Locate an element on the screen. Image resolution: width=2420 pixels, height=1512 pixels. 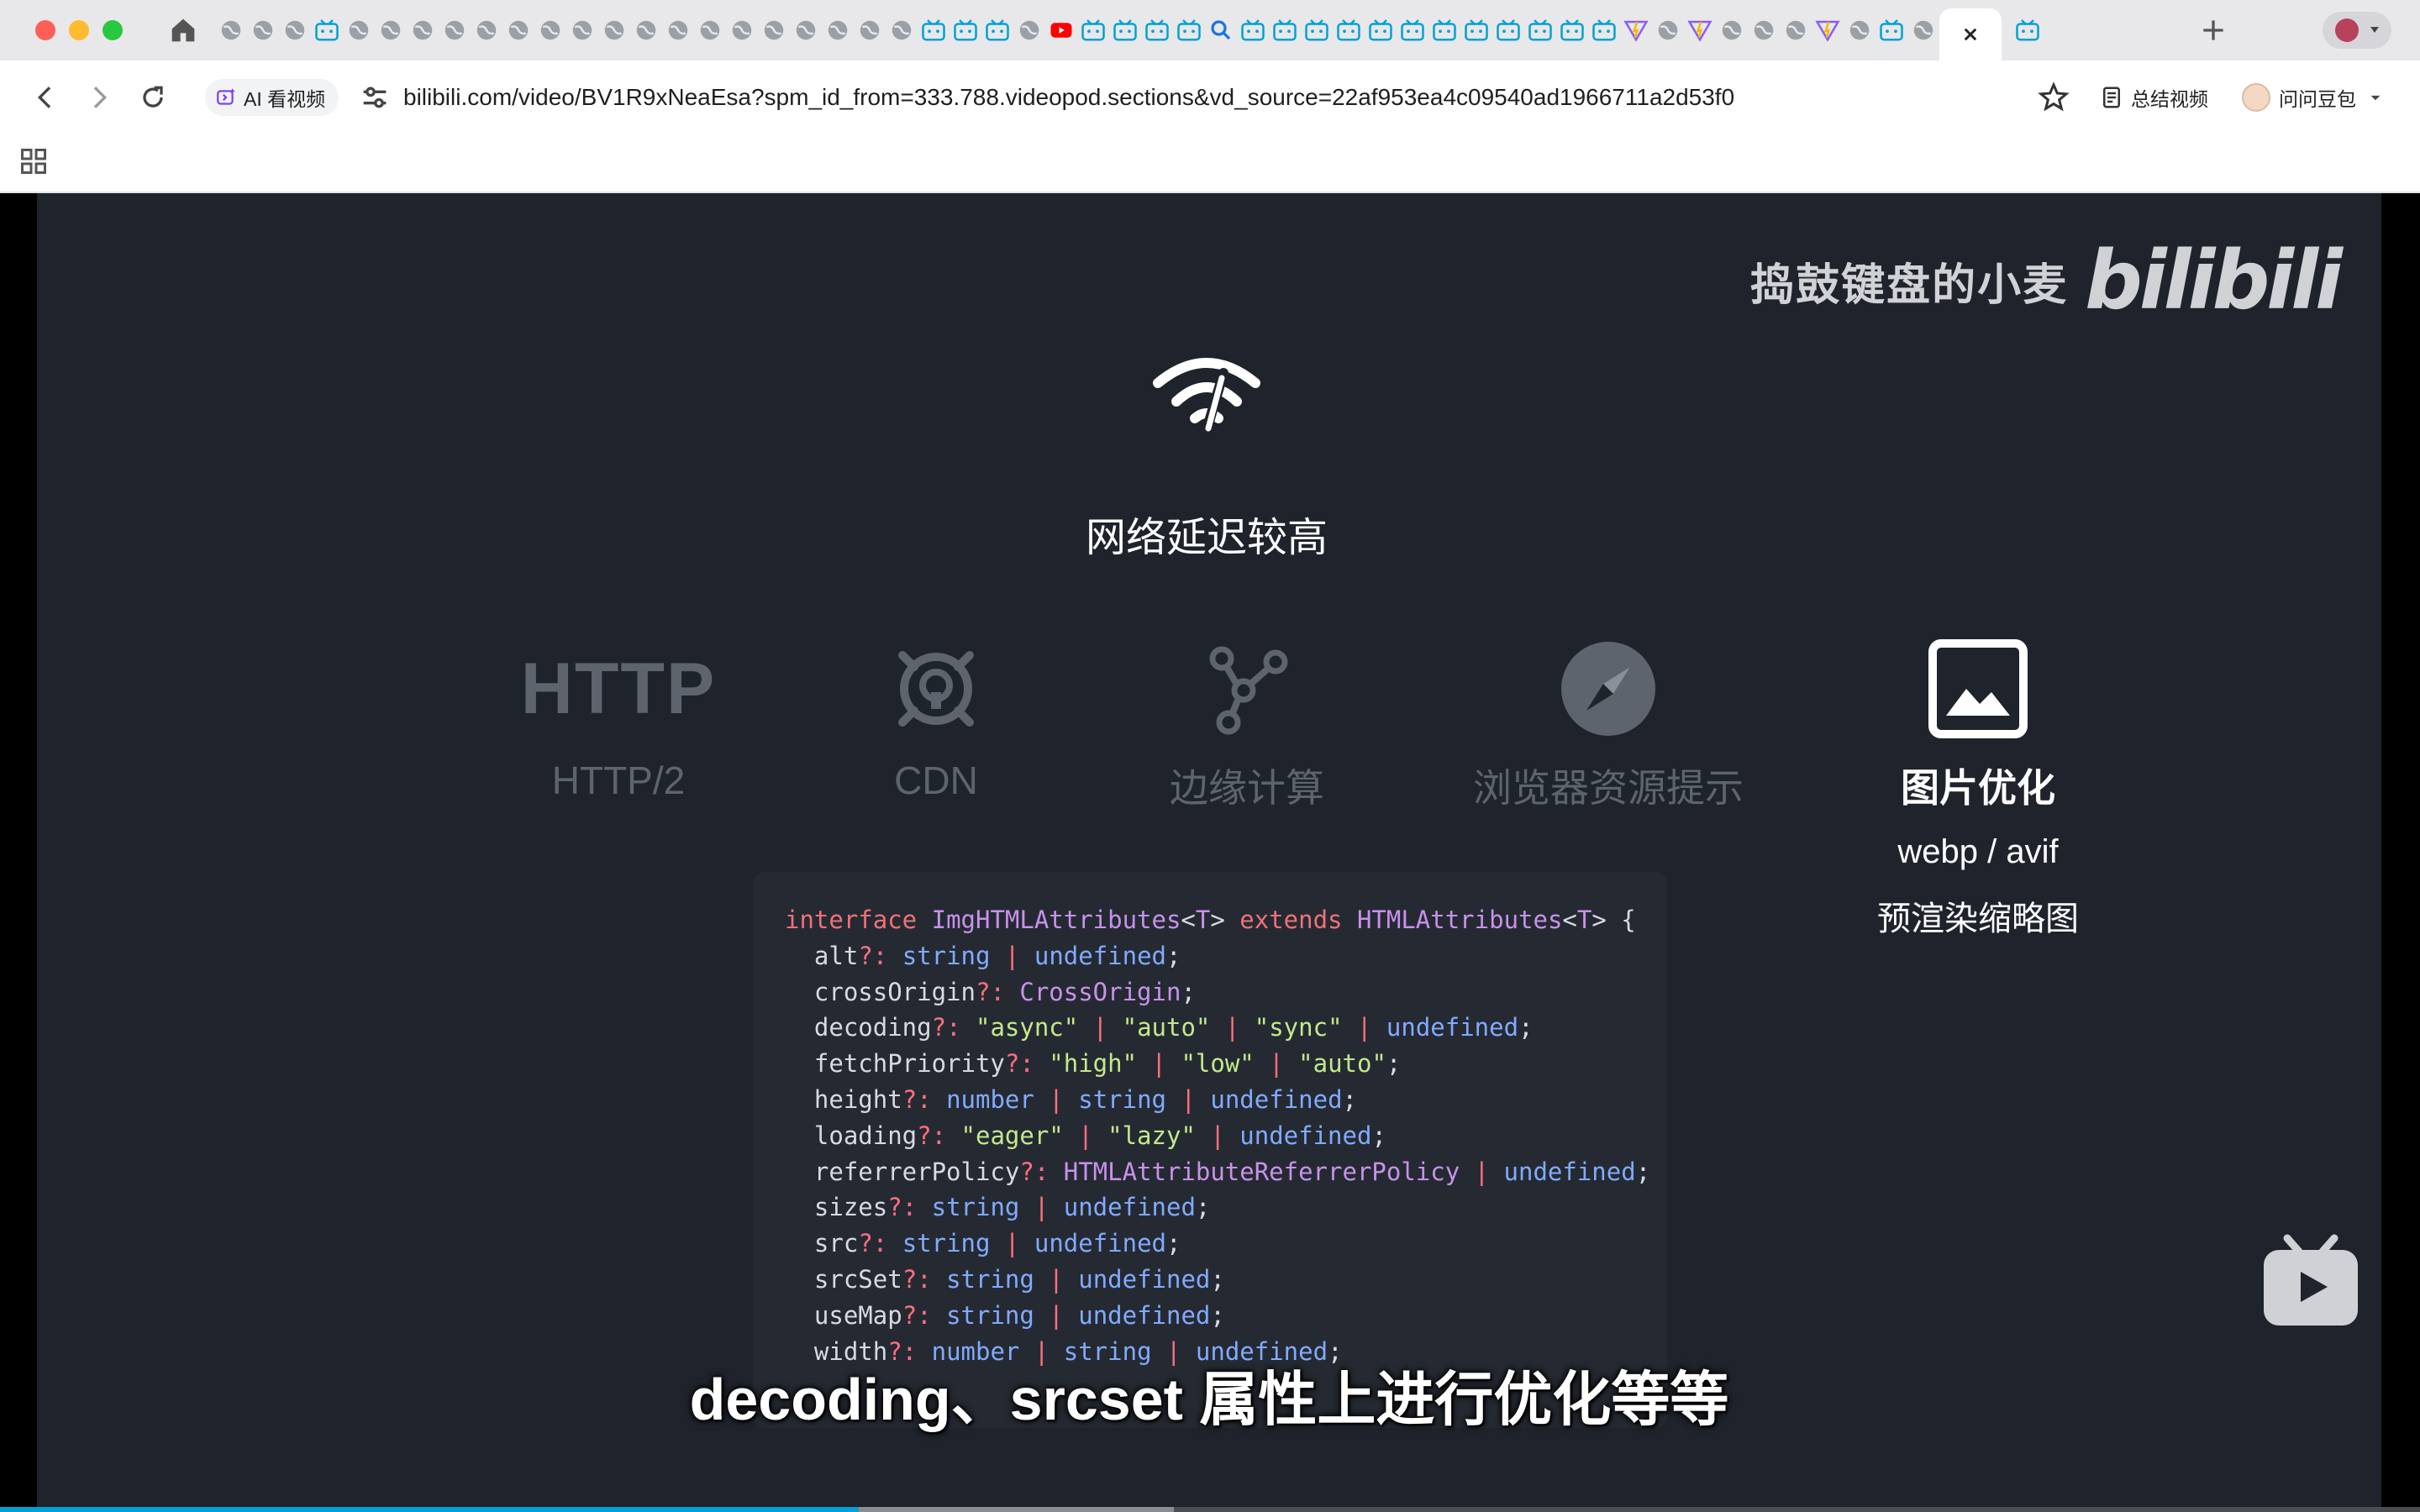
site-settings-button is located at coordinates (375, 97).